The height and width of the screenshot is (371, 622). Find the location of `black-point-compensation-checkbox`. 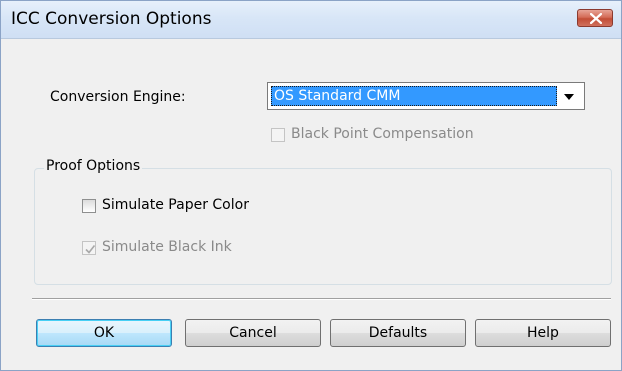

black-point-compensation-checkbox is located at coordinates (278, 135).